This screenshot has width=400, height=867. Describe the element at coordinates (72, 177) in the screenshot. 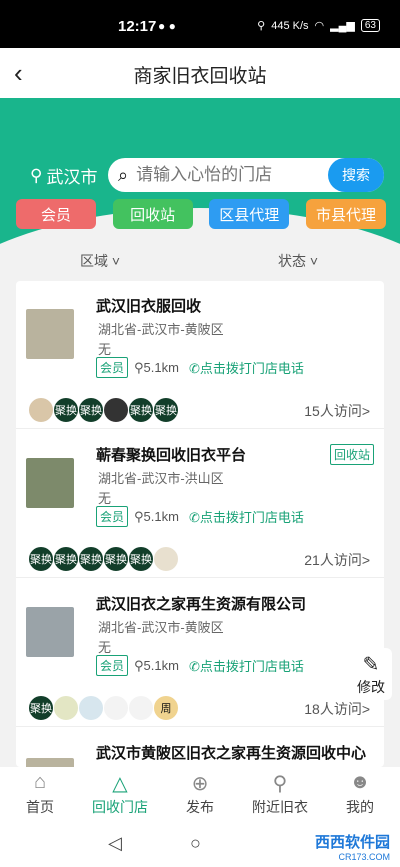

I see `city-name: 武汉市` at that location.